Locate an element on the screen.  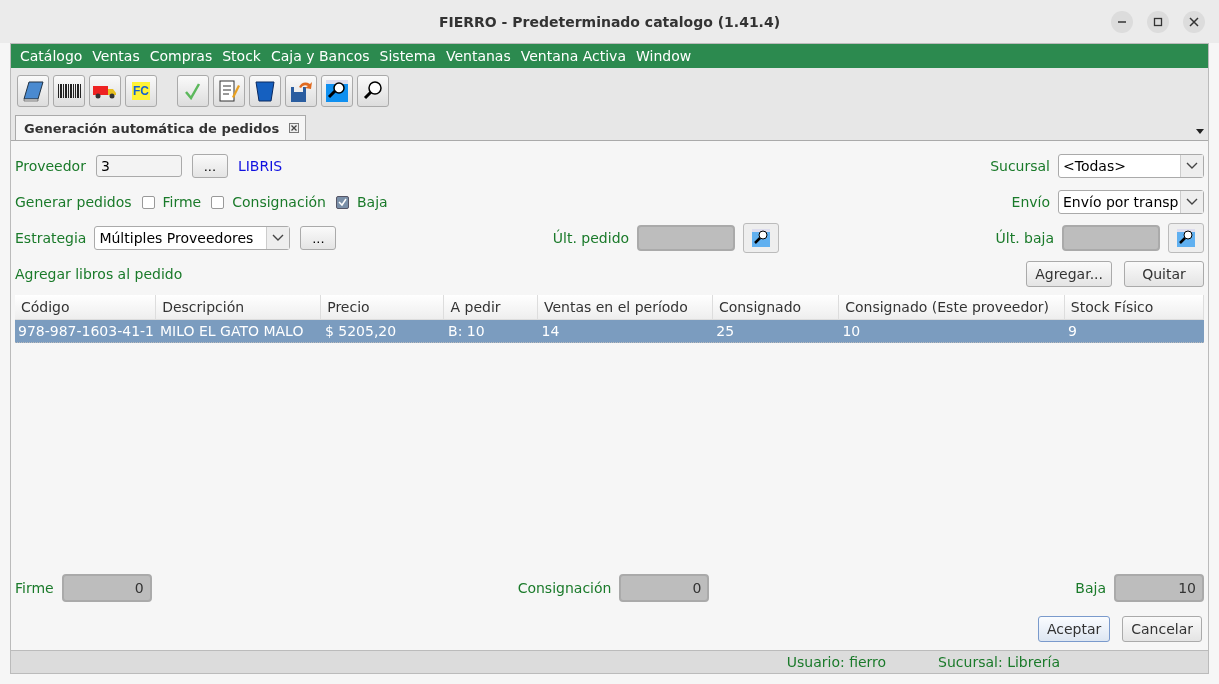
section-label: Agregar libros al pedido is located at coordinates (99, 274).